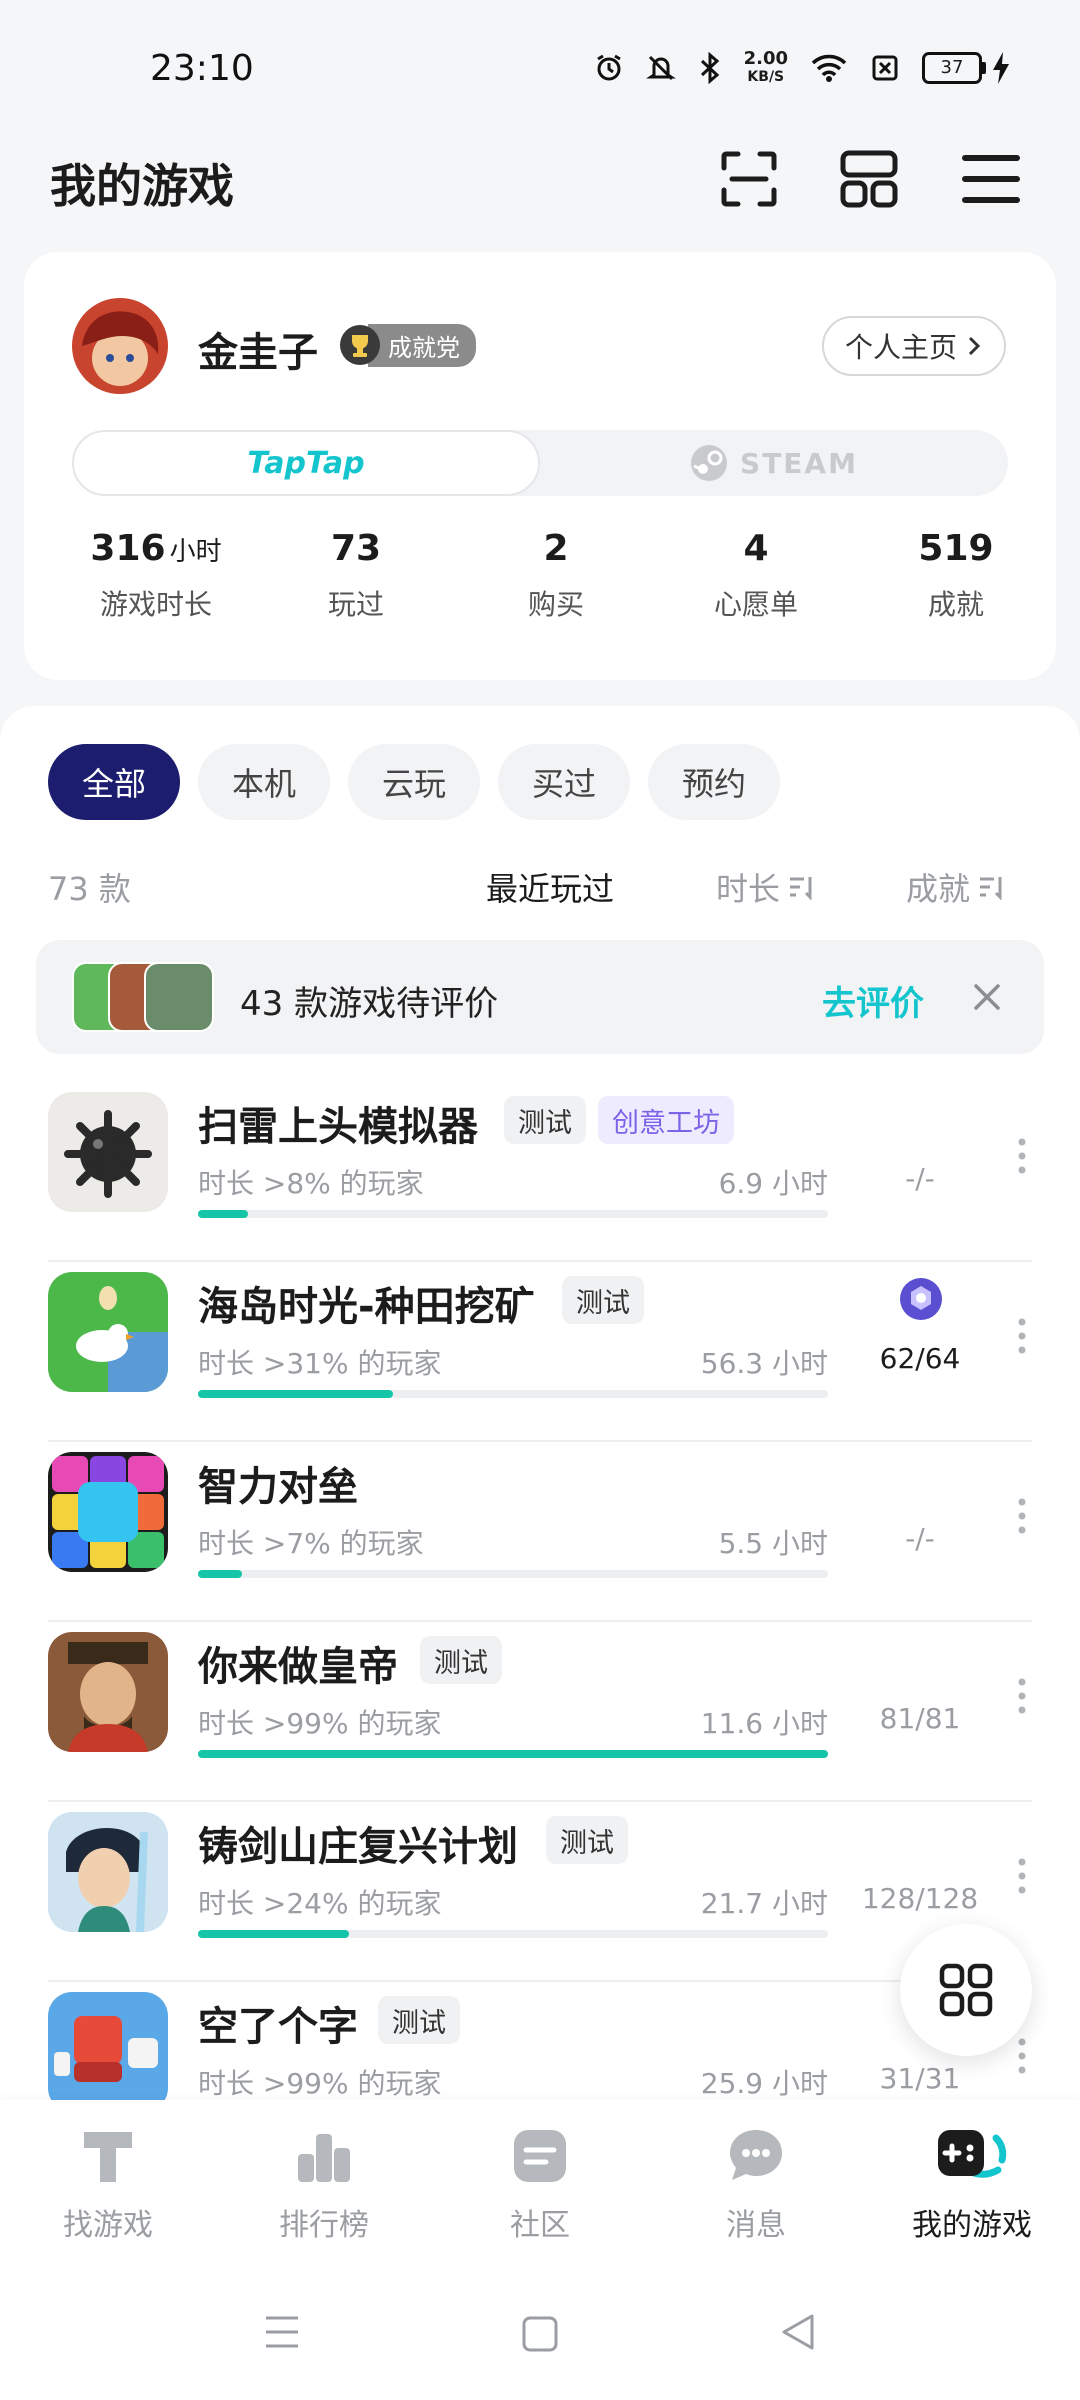  Describe the element at coordinates (282, 2332) in the screenshot. I see `recent-apps-icon` at that location.